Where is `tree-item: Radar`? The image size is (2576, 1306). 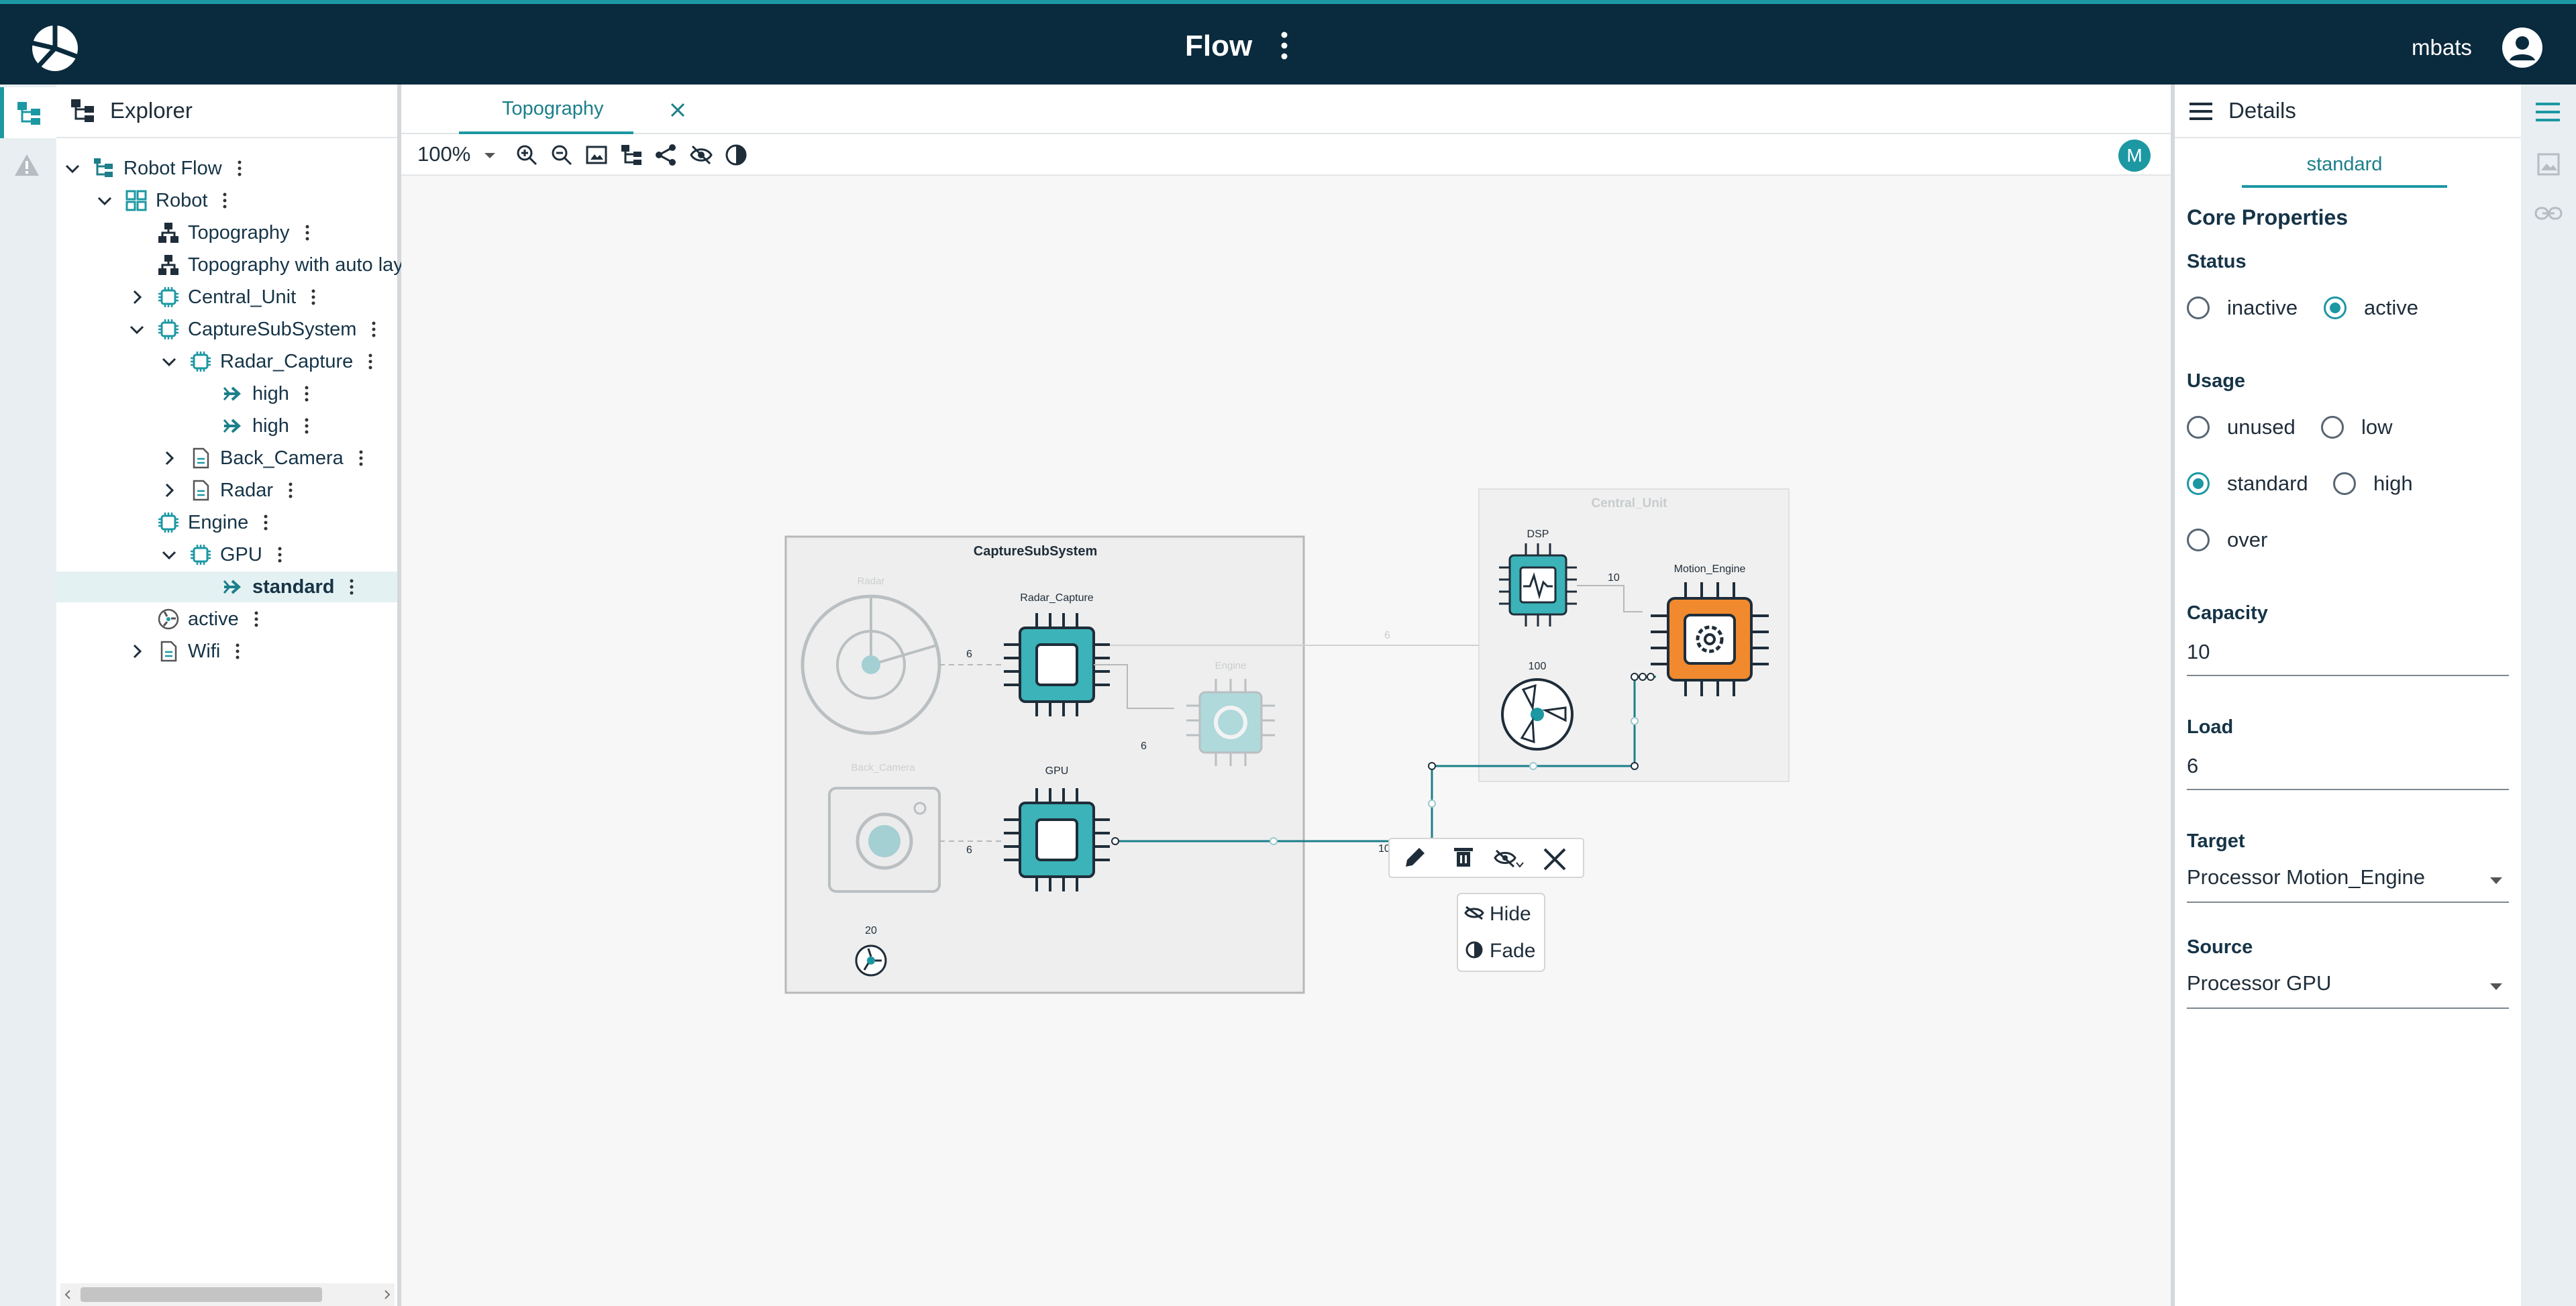
tree-item: Radar is located at coordinates (227, 490).